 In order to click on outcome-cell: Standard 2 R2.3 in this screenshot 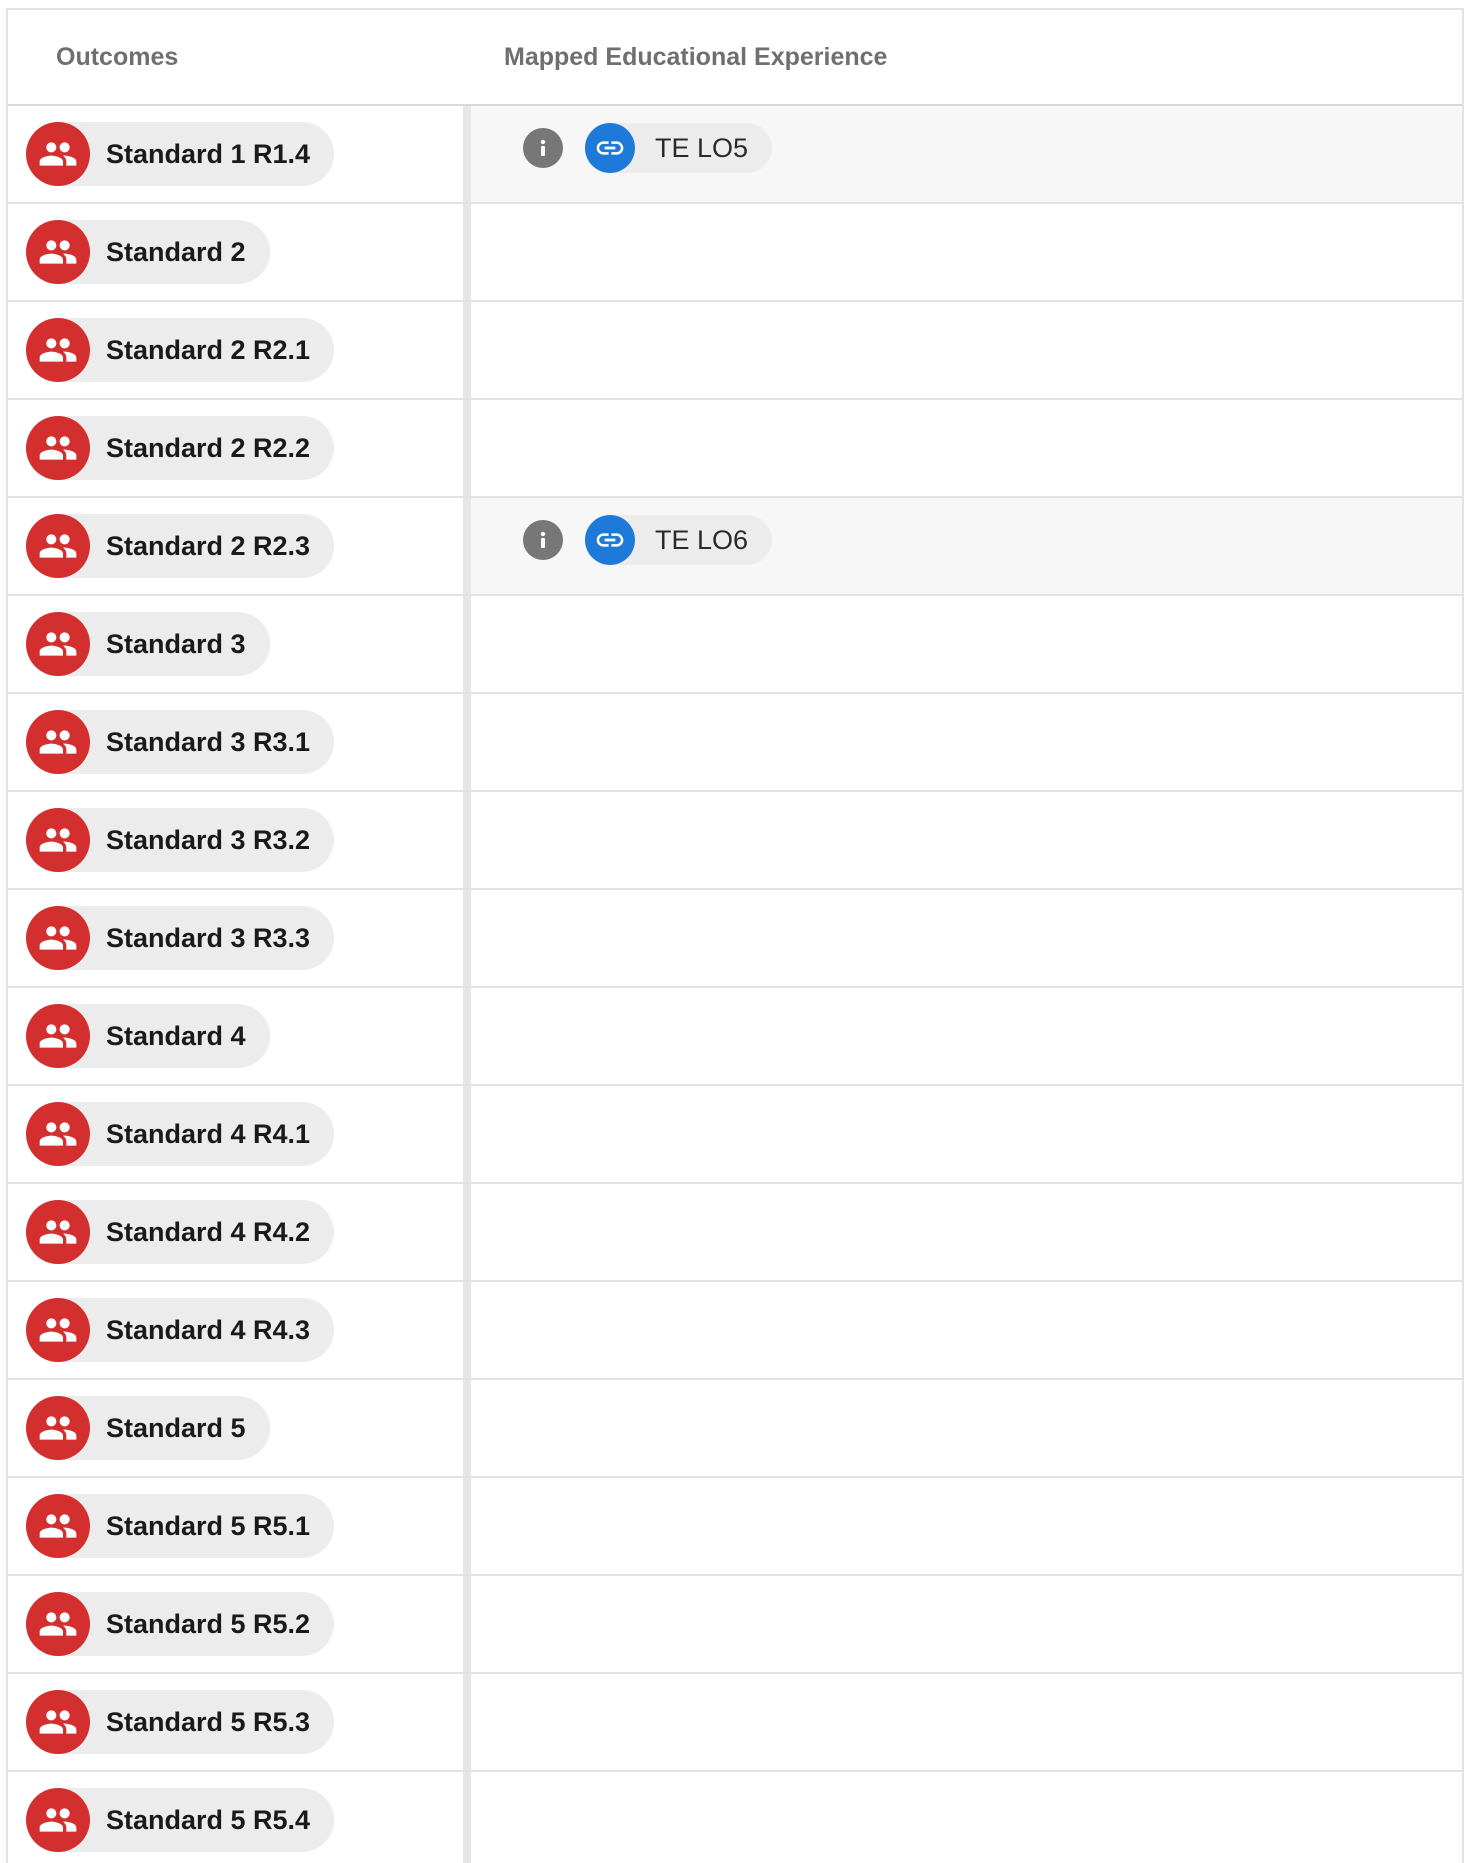, I will do `click(235, 546)`.